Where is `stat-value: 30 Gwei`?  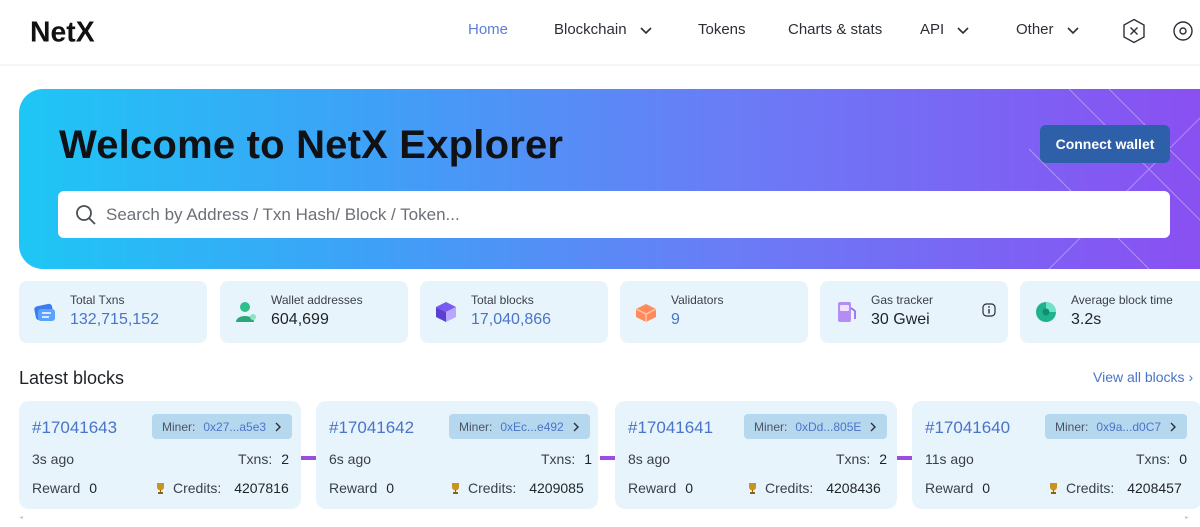 stat-value: 30 Gwei is located at coordinates (900, 319).